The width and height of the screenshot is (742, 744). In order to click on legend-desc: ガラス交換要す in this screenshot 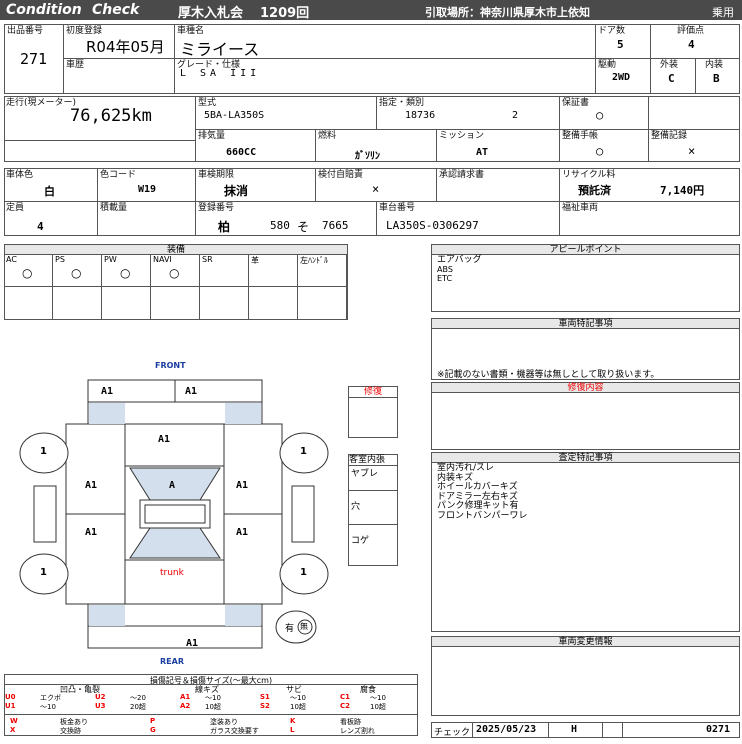, I will do `click(234, 731)`.